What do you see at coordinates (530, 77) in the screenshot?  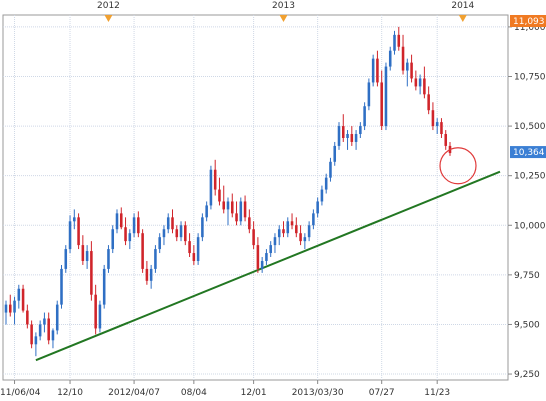 I see `y-tick-label: 10,750` at bounding box center [530, 77].